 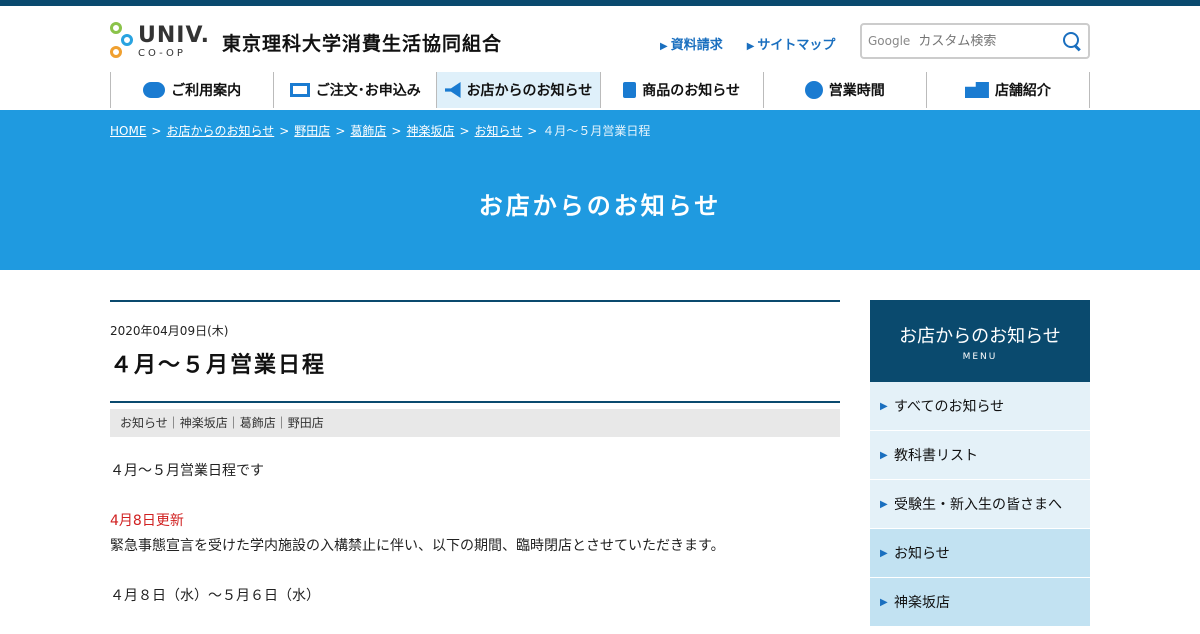 What do you see at coordinates (856, 91) in the screenshot?
I see `nav-label: 営業時間` at bounding box center [856, 91].